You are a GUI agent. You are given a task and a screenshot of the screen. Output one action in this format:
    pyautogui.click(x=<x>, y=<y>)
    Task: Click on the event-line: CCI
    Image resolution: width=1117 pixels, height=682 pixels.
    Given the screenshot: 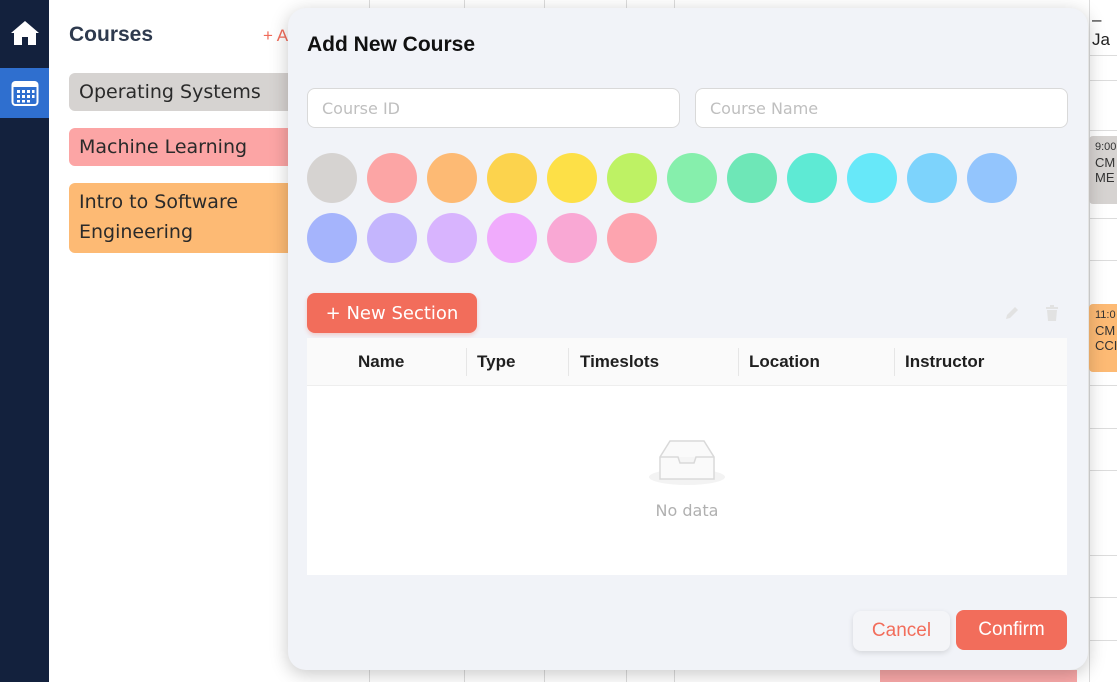 What is the action you would take?
    pyautogui.click(x=1106, y=345)
    